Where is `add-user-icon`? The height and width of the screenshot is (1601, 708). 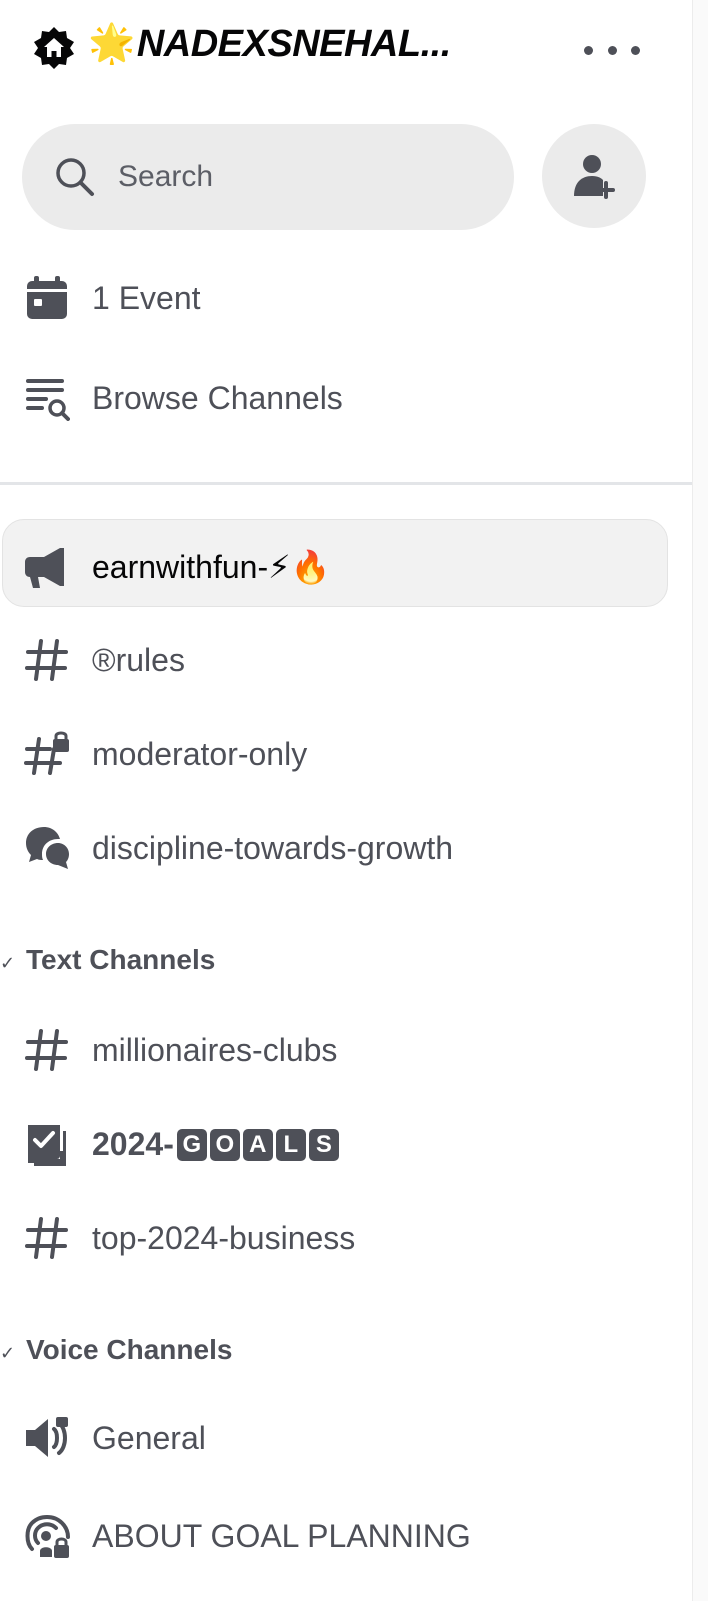 add-user-icon is located at coordinates (594, 177).